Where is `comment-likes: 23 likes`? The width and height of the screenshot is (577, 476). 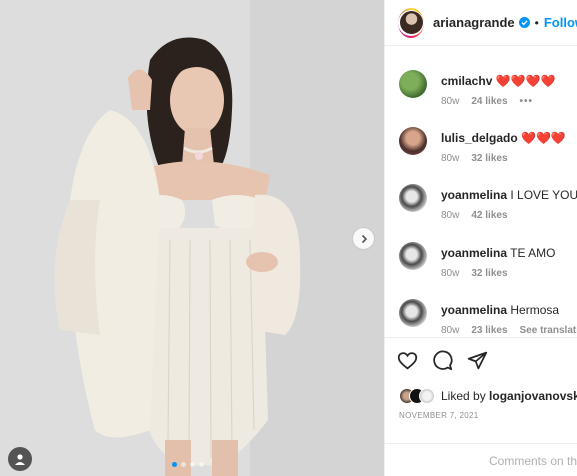
comment-likes: 23 likes is located at coordinates (489, 330).